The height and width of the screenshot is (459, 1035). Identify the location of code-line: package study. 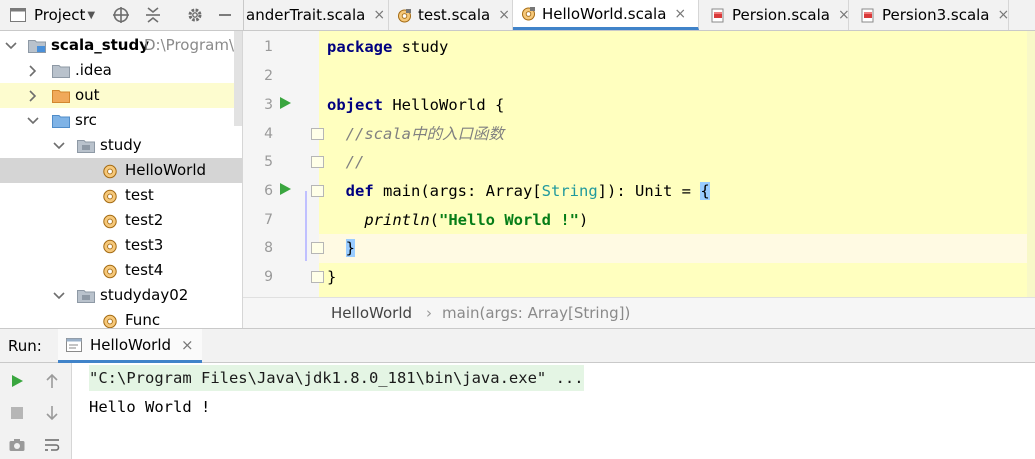
(387, 47).